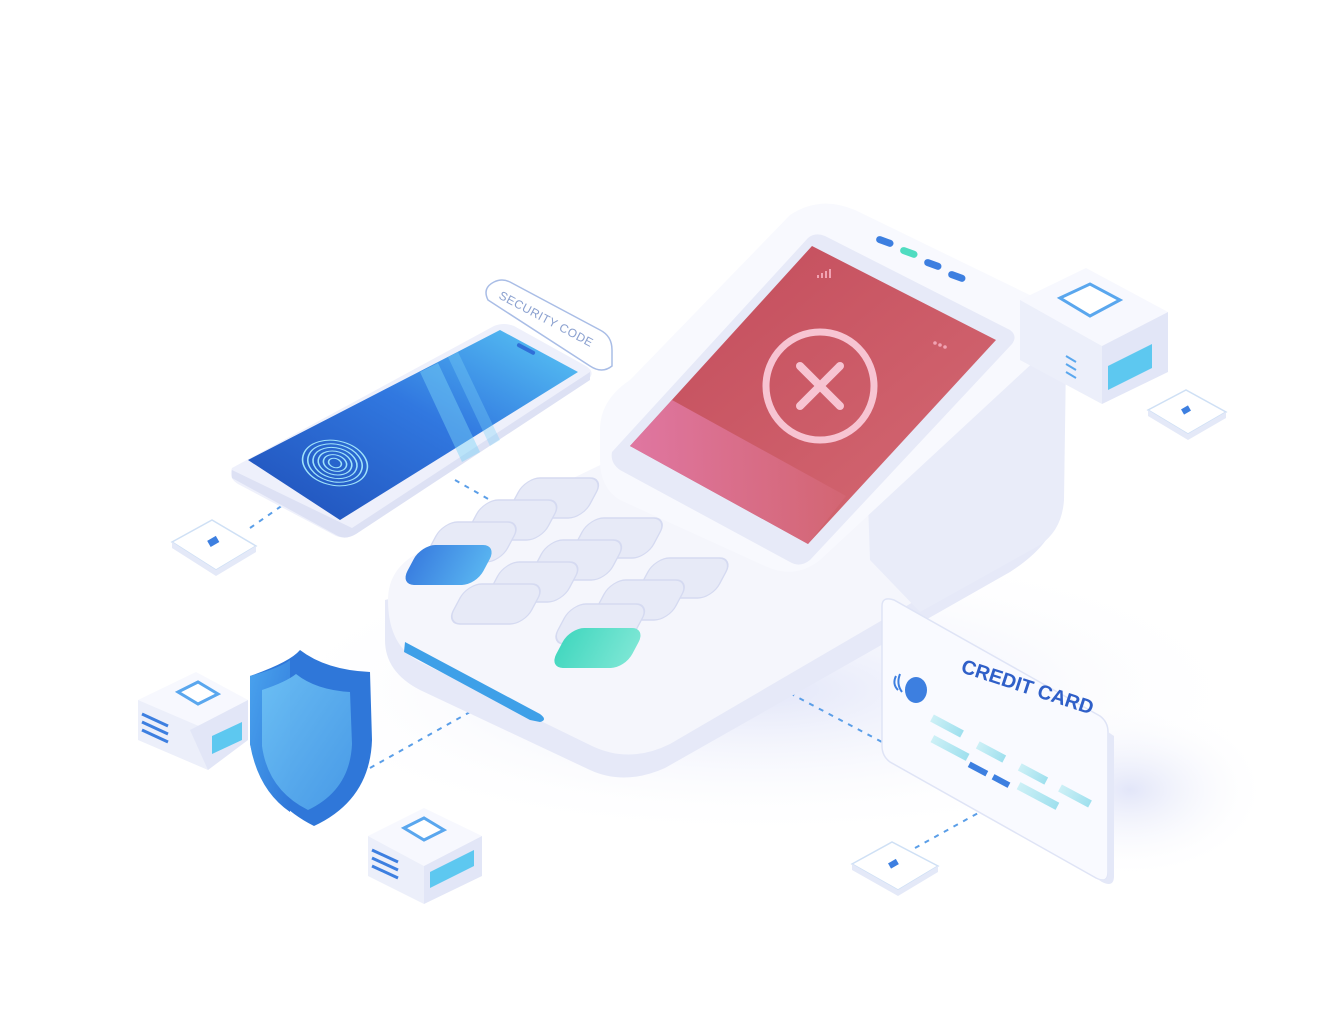 Image resolution: width=1340 pixels, height=1033 pixels. Describe the element at coordinates (425, 856) in the screenshot. I see `server-block-bottom` at that location.